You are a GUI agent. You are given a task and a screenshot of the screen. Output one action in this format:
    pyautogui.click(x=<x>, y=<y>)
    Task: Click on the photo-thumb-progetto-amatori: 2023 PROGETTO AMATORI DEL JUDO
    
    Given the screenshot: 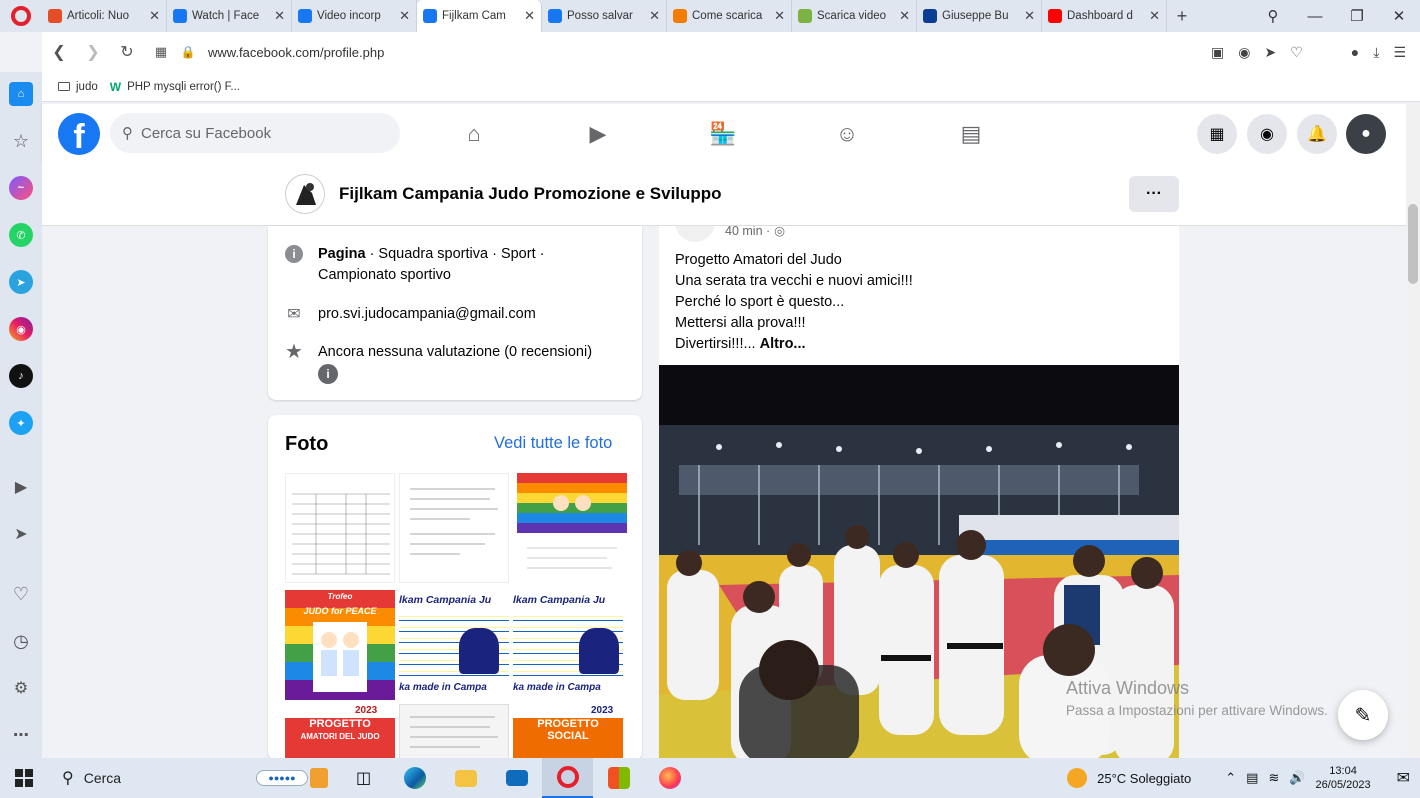 What is the action you would take?
    pyautogui.click(x=340, y=732)
    